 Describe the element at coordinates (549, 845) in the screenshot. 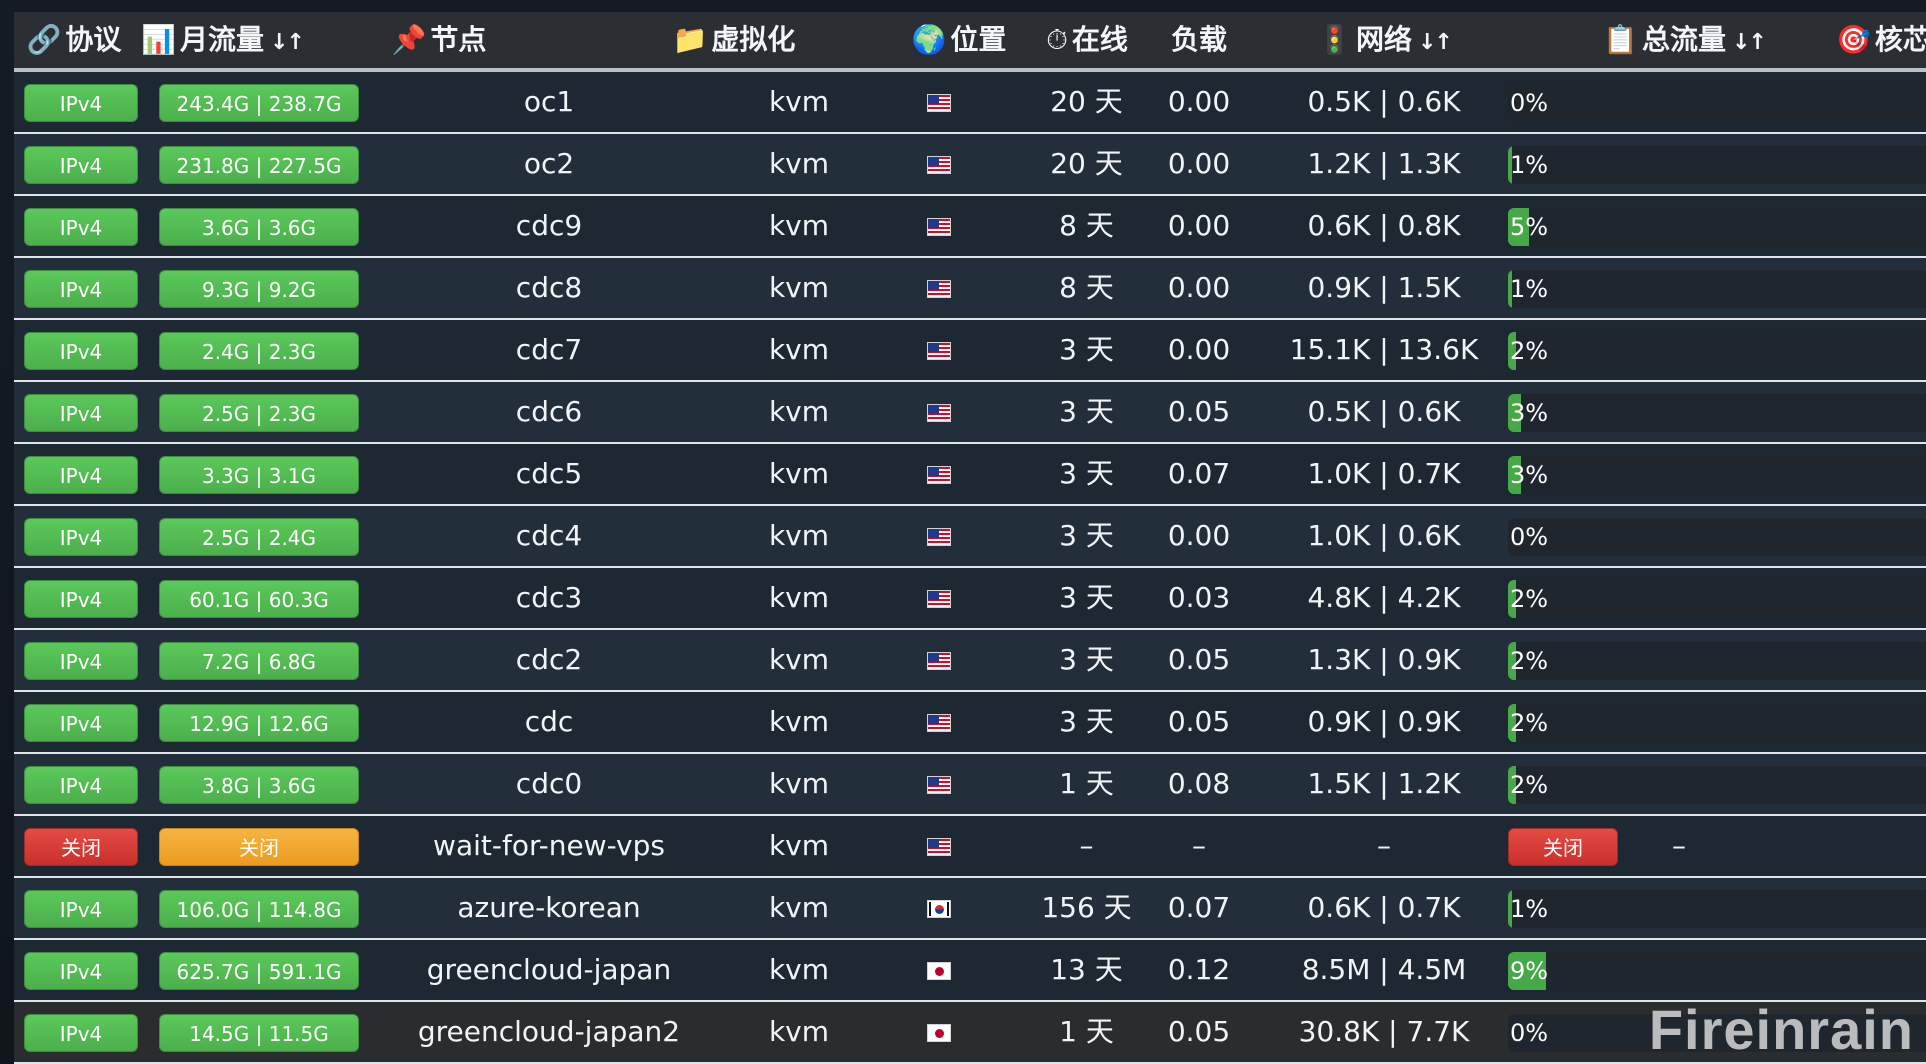

I see `node-name: wait-for-new-vps` at that location.